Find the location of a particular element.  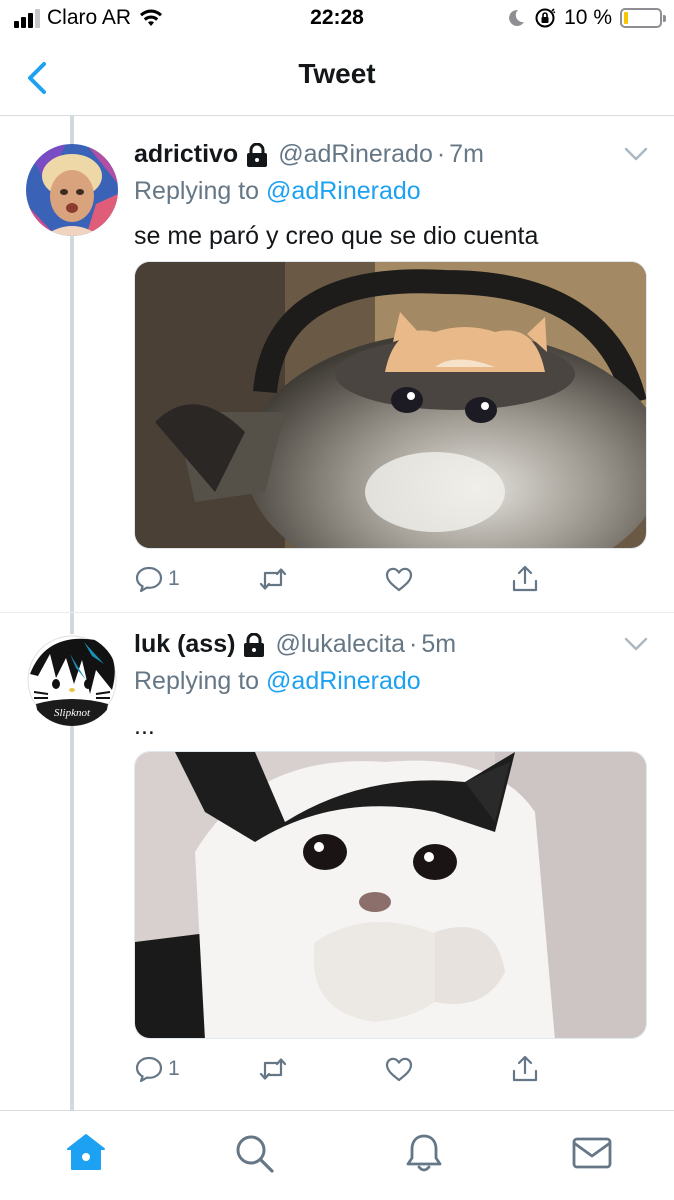

battery-percent: 10 % is located at coordinates (588, 17).